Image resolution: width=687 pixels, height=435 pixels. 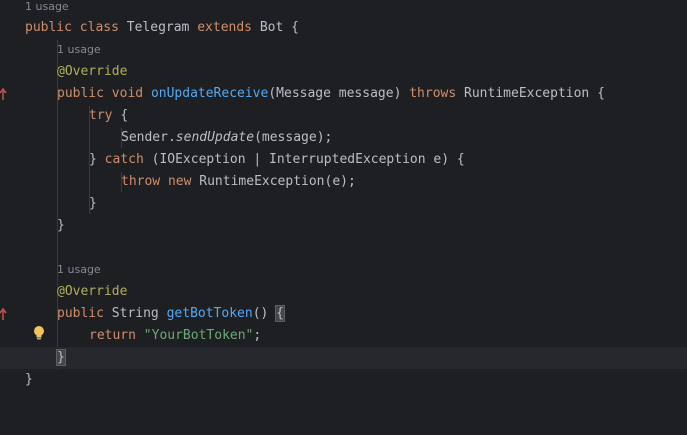 I want to click on exception-type: RuntimeException, so click(x=527, y=93).